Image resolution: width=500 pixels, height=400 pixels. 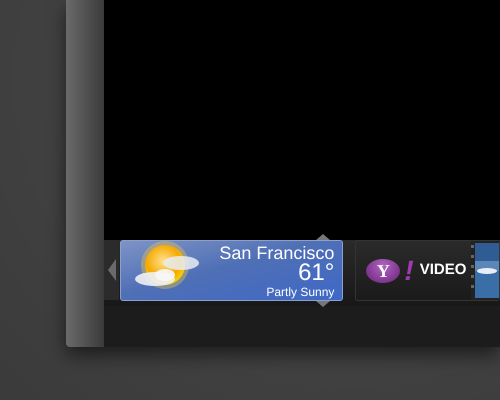 I want to click on video-label: VIDEO, so click(x=443, y=270).